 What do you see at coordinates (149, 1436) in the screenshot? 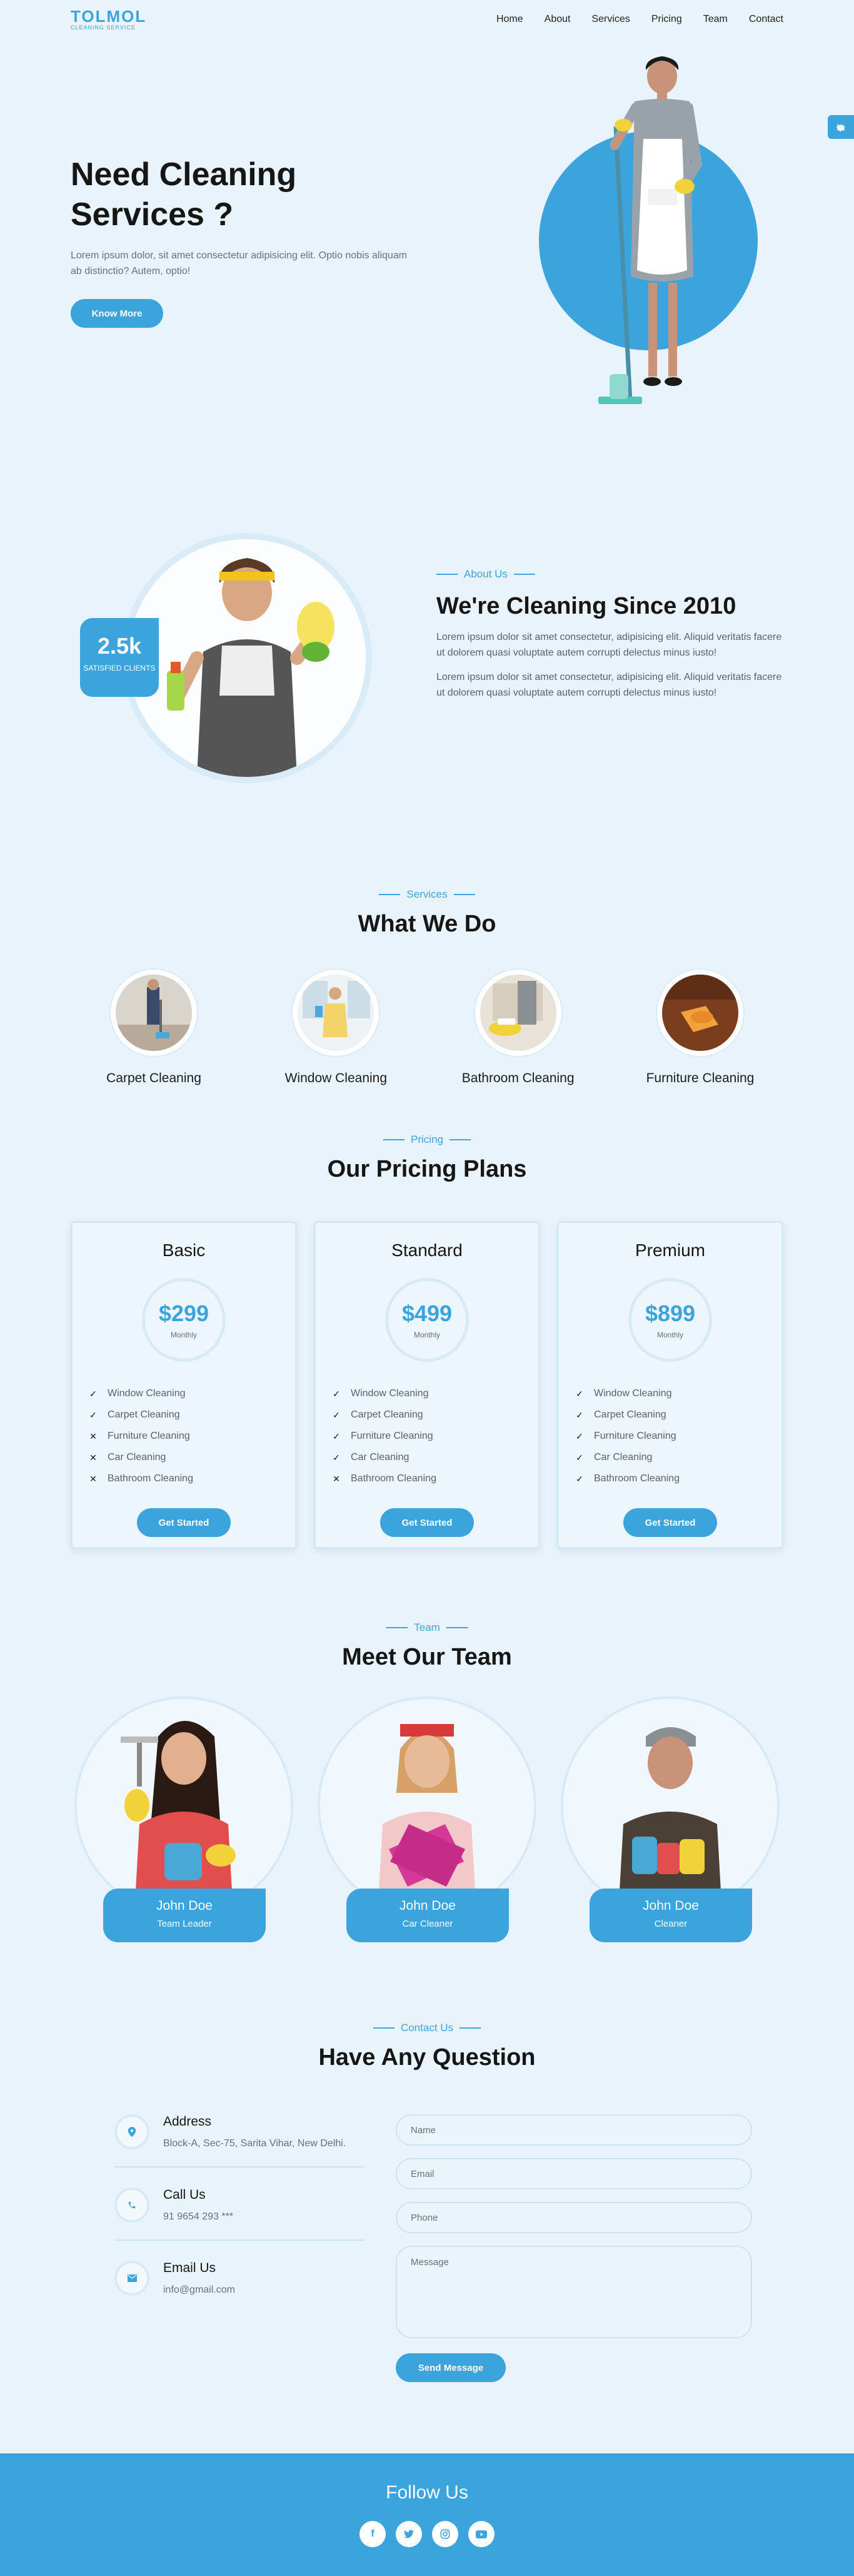
I see `feature-label: Furniture Cleaning` at bounding box center [149, 1436].